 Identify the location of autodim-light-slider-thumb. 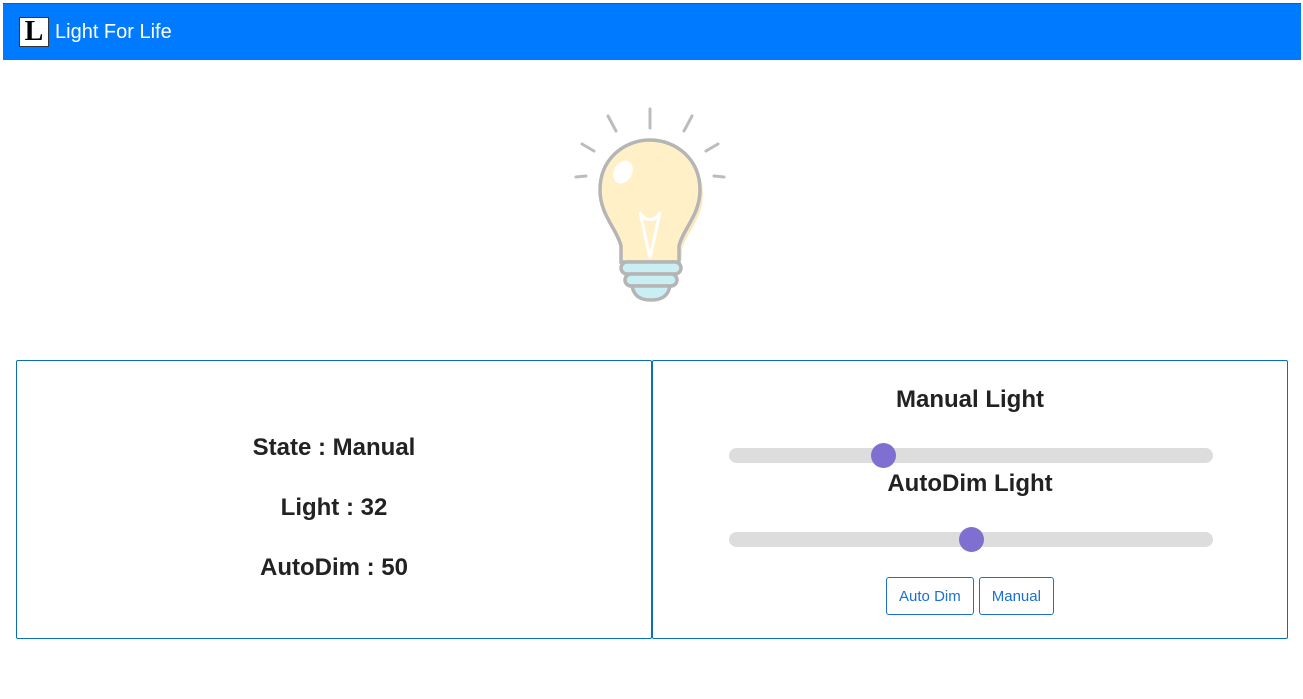
(971, 539).